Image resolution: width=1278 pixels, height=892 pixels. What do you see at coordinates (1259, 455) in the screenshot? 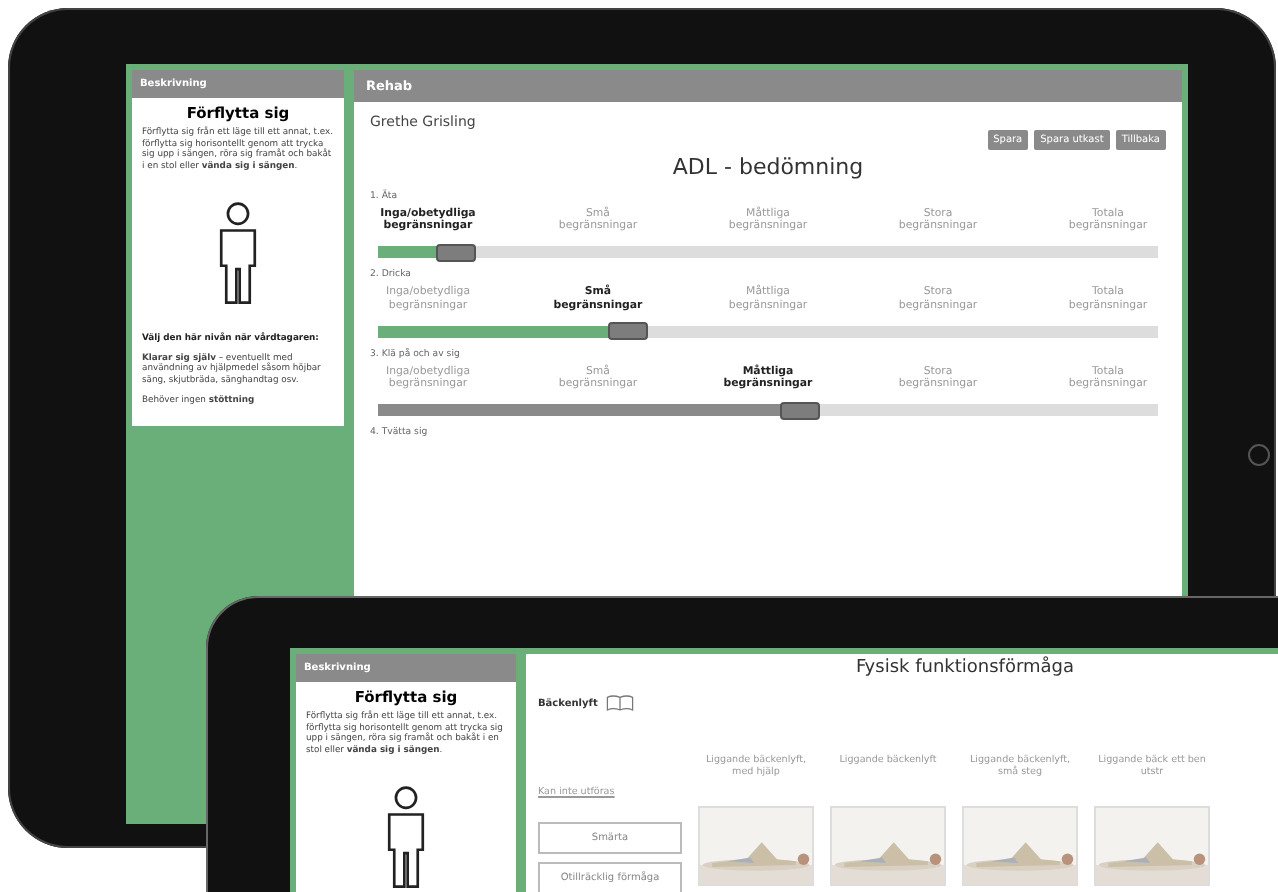
I see `camera-icon` at bounding box center [1259, 455].